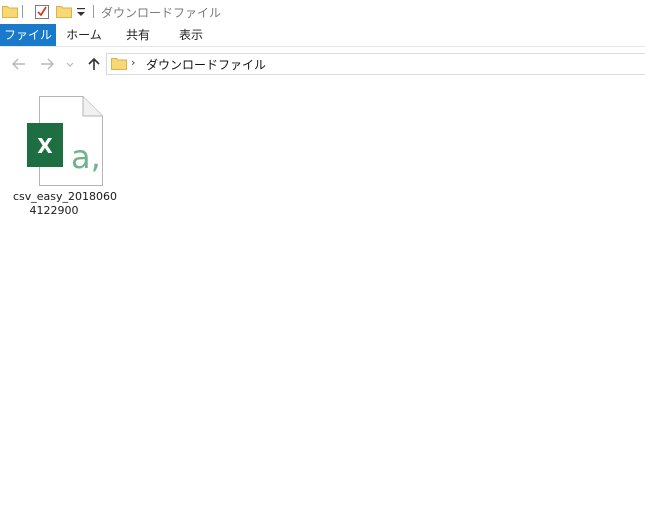 The height and width of the screenshot is (530, 645). Describe the element at coordinates (65, 196) in the screenshot. I see `file-name-line-1: csv_easy_2018060` at that location.